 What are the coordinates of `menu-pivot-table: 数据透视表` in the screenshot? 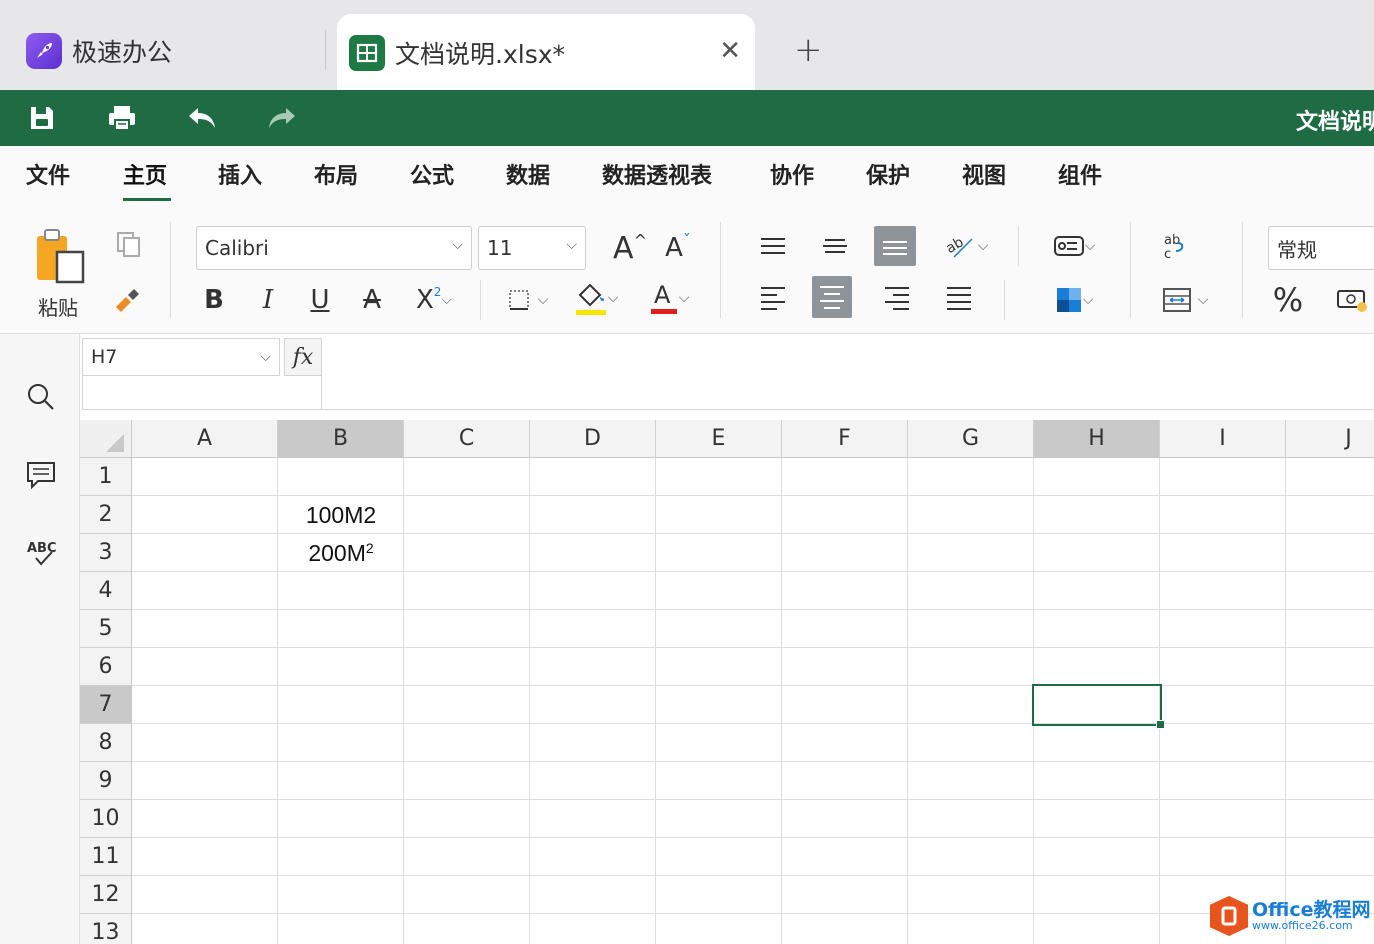 It's located at (657, 174).